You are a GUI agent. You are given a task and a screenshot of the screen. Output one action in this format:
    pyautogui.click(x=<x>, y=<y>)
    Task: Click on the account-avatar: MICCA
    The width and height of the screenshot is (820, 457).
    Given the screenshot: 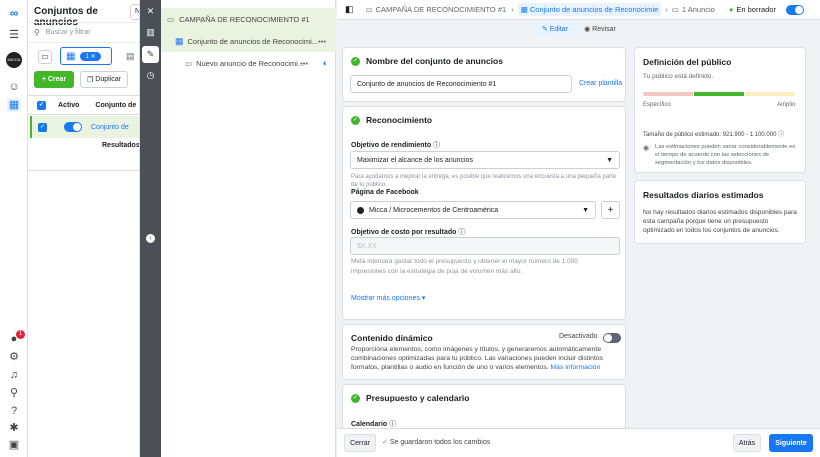 What is the action you would take?
    pyautogui.click(x=14, y=60)
    